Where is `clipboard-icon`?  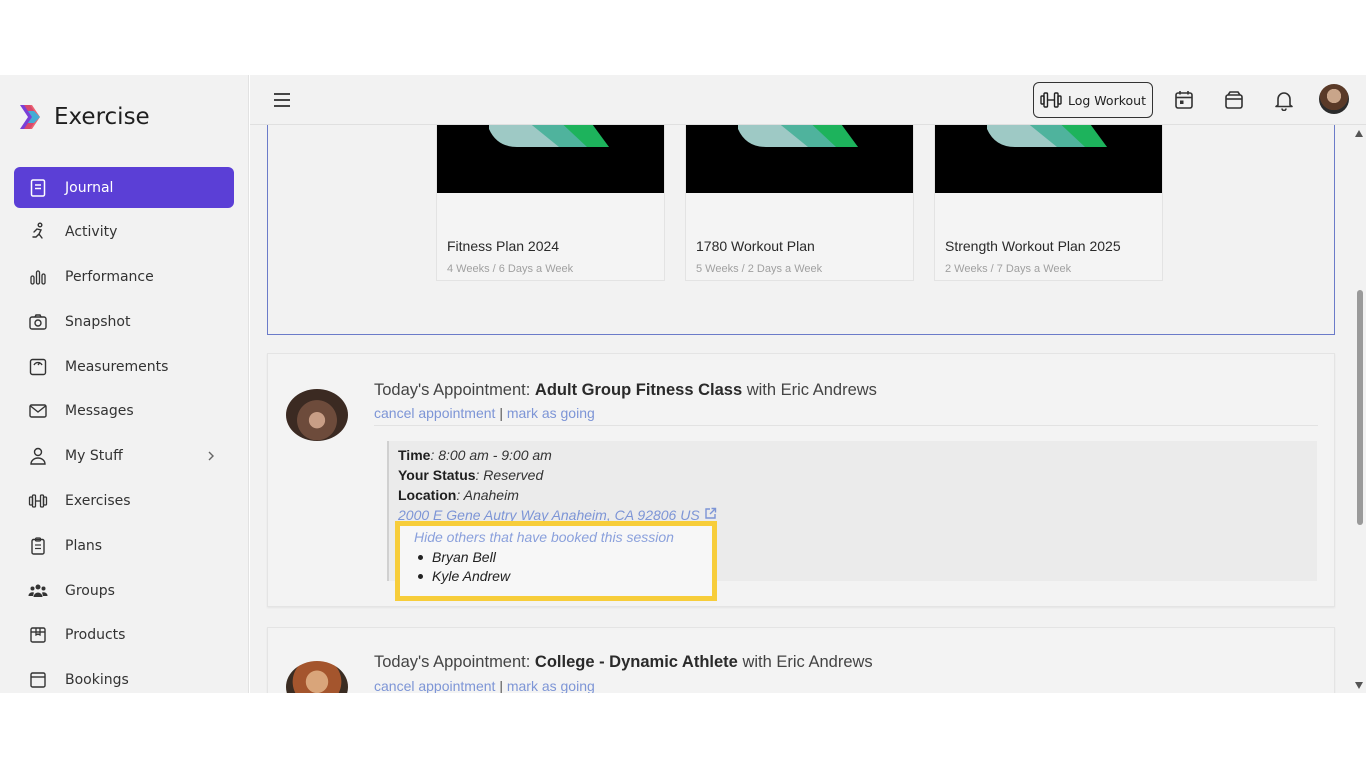 clipboard-icon is located at coordinates (38, 546).